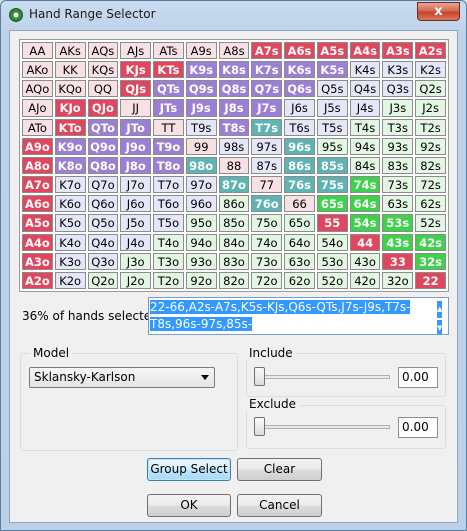  I want to click on hand-cell: J5o, so click(136, 223).